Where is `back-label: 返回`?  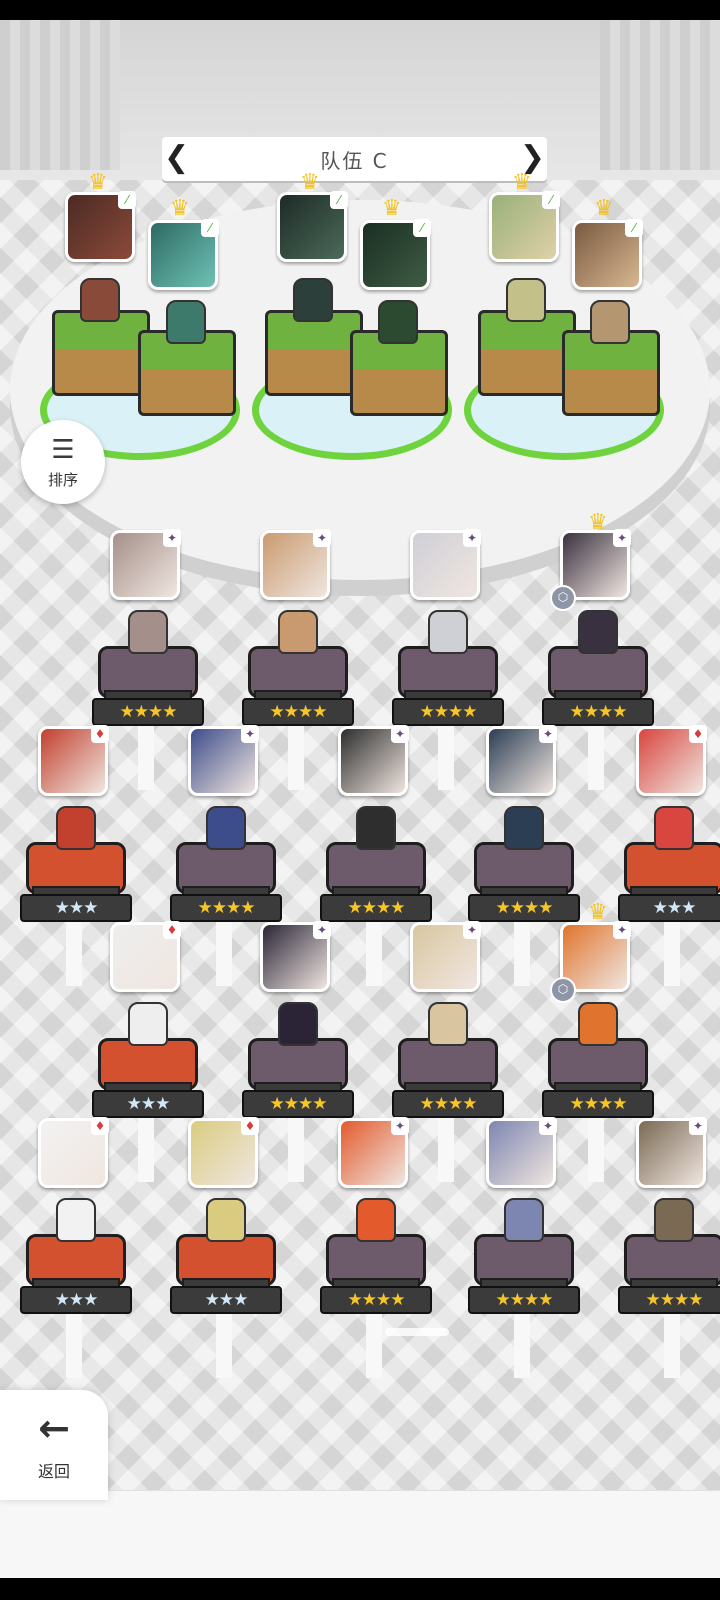 back-label: 返回 is located at coordinates (53, 1471).